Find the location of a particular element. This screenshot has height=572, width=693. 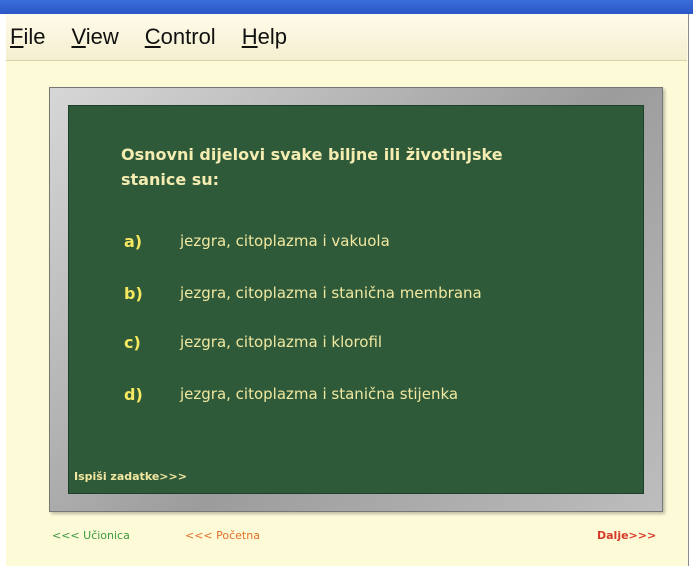

window-title-bar is located at coordinates (346, 7).